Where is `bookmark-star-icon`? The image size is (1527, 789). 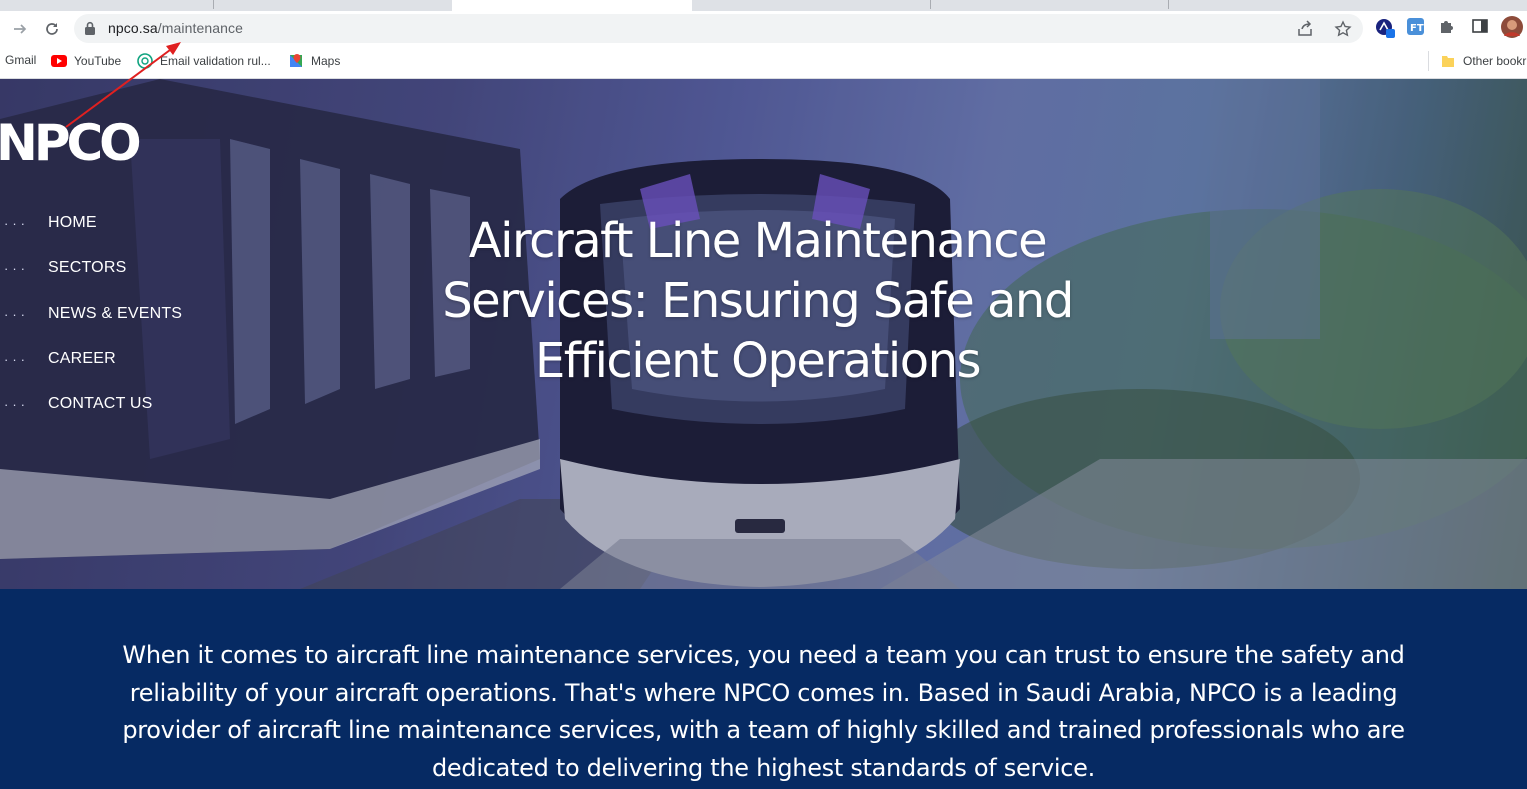 bookmark-star-icon is located at coordinates (1343, 29).